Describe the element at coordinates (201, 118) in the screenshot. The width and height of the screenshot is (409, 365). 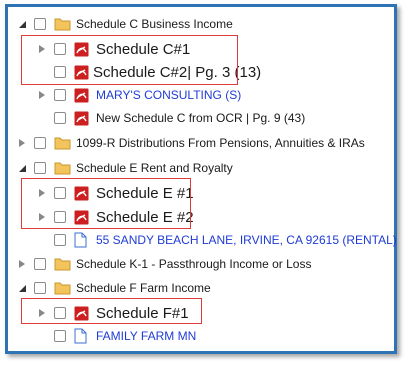
I see `row-label: New Schedule C from OCR | Pg. 9 (43)` at that location.